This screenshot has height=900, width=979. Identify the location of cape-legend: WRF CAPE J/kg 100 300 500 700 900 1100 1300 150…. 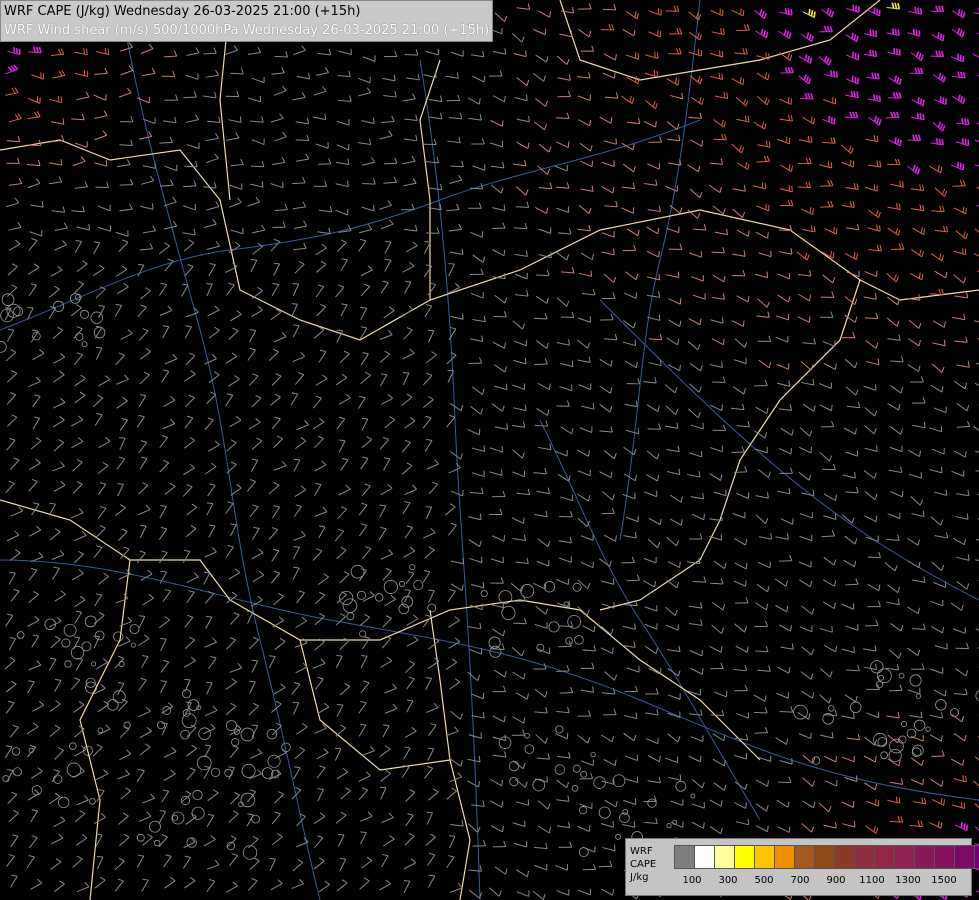
(802, 867).